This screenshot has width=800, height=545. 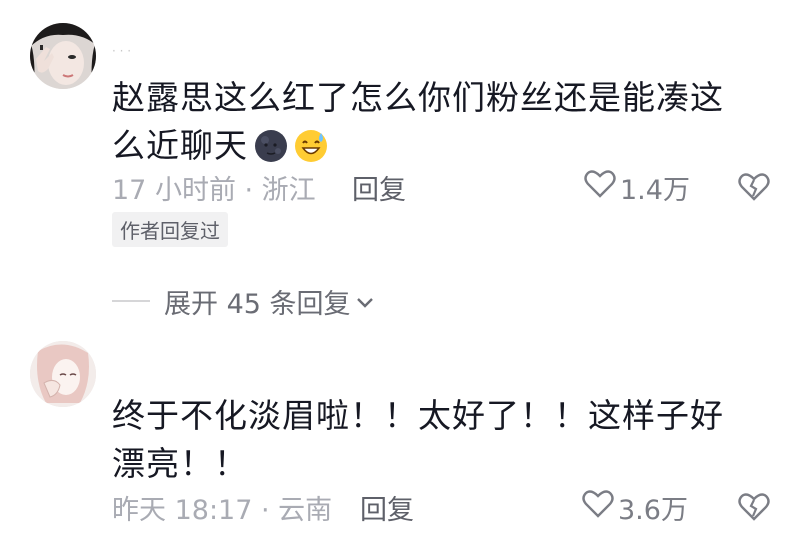 What do you see at coordinates (257, 304) in the screenshot?
I see `expand-replies-label: 展开 45 条回复` at bounding box center [257, 304].